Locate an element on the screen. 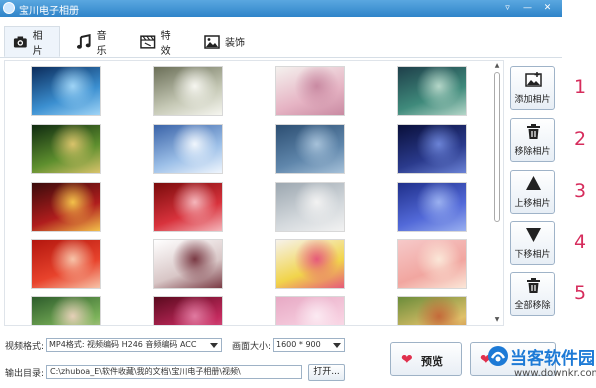 The image size is (596, 388). tab-effects: 特效 is located at coordinates (160, 41).